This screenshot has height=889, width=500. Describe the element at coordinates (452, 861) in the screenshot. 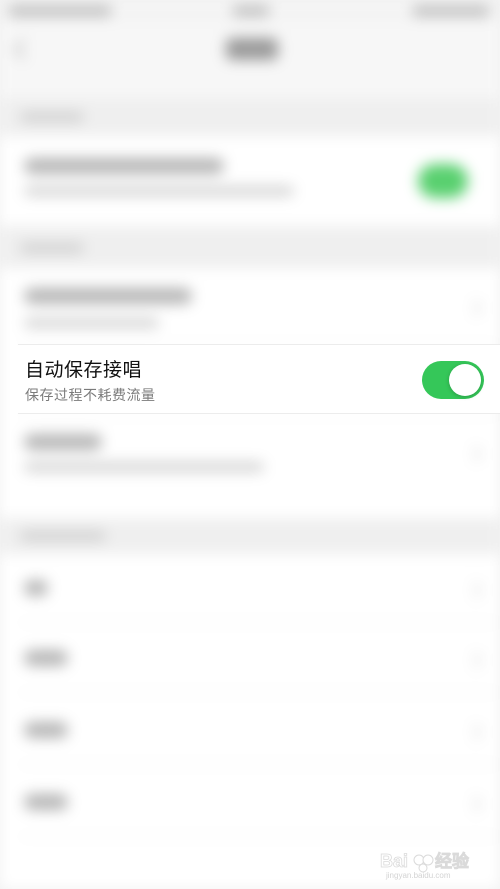

I see `svg-text: 经验` at that location.